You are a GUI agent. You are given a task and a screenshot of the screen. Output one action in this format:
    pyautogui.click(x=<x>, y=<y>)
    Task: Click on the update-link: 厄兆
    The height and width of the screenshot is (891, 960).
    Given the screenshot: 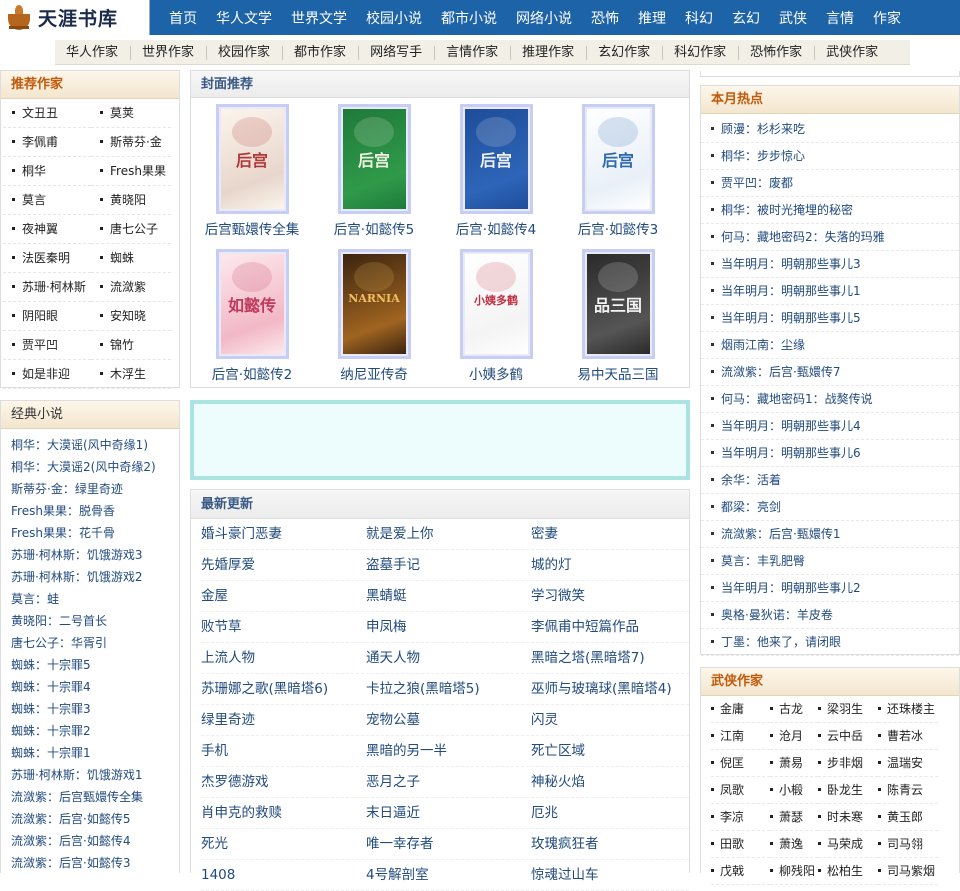 What is the action you would take?
    pyautogui.click(x=611, y=813)
    